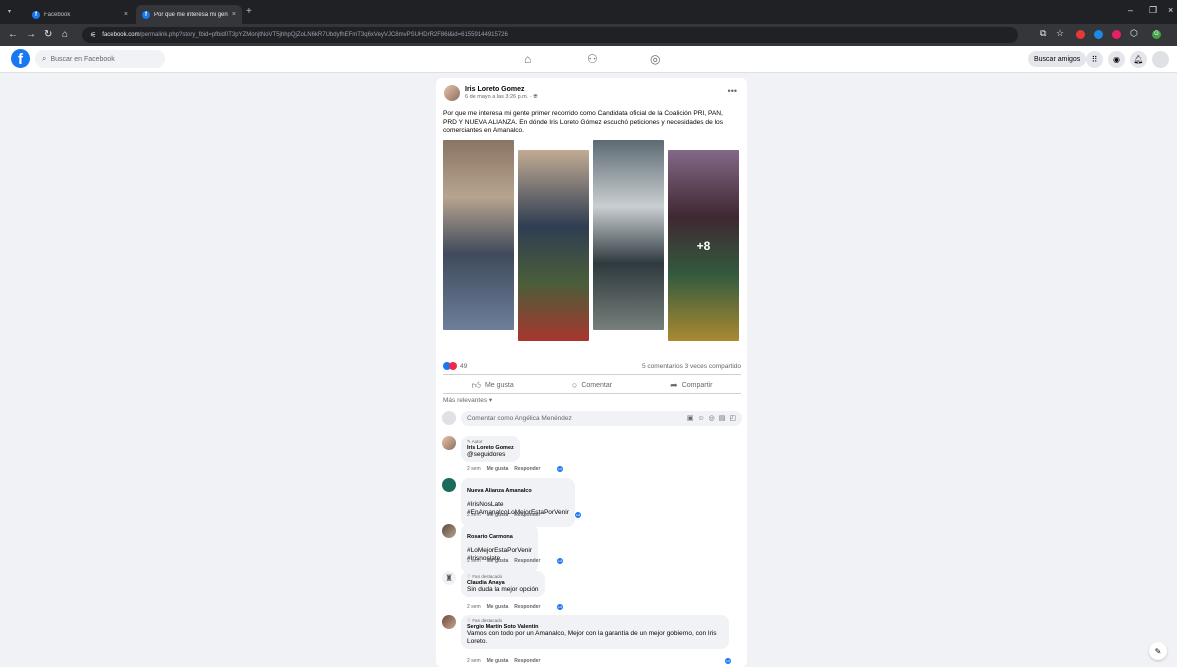 The height and width of the screenshot is (667, 1177). I want to click on window-close-icon: ×, so click(1170, 10).